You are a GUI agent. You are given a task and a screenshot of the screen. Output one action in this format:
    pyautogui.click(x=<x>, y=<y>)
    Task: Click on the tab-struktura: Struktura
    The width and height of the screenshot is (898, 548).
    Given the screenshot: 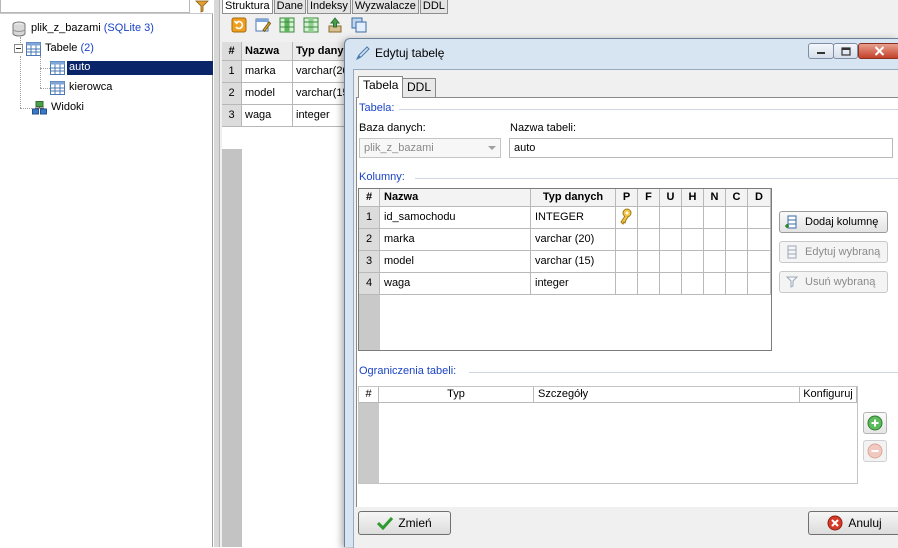 What is the action you would take?
    pyautogui.click(x=247, y=7)
    